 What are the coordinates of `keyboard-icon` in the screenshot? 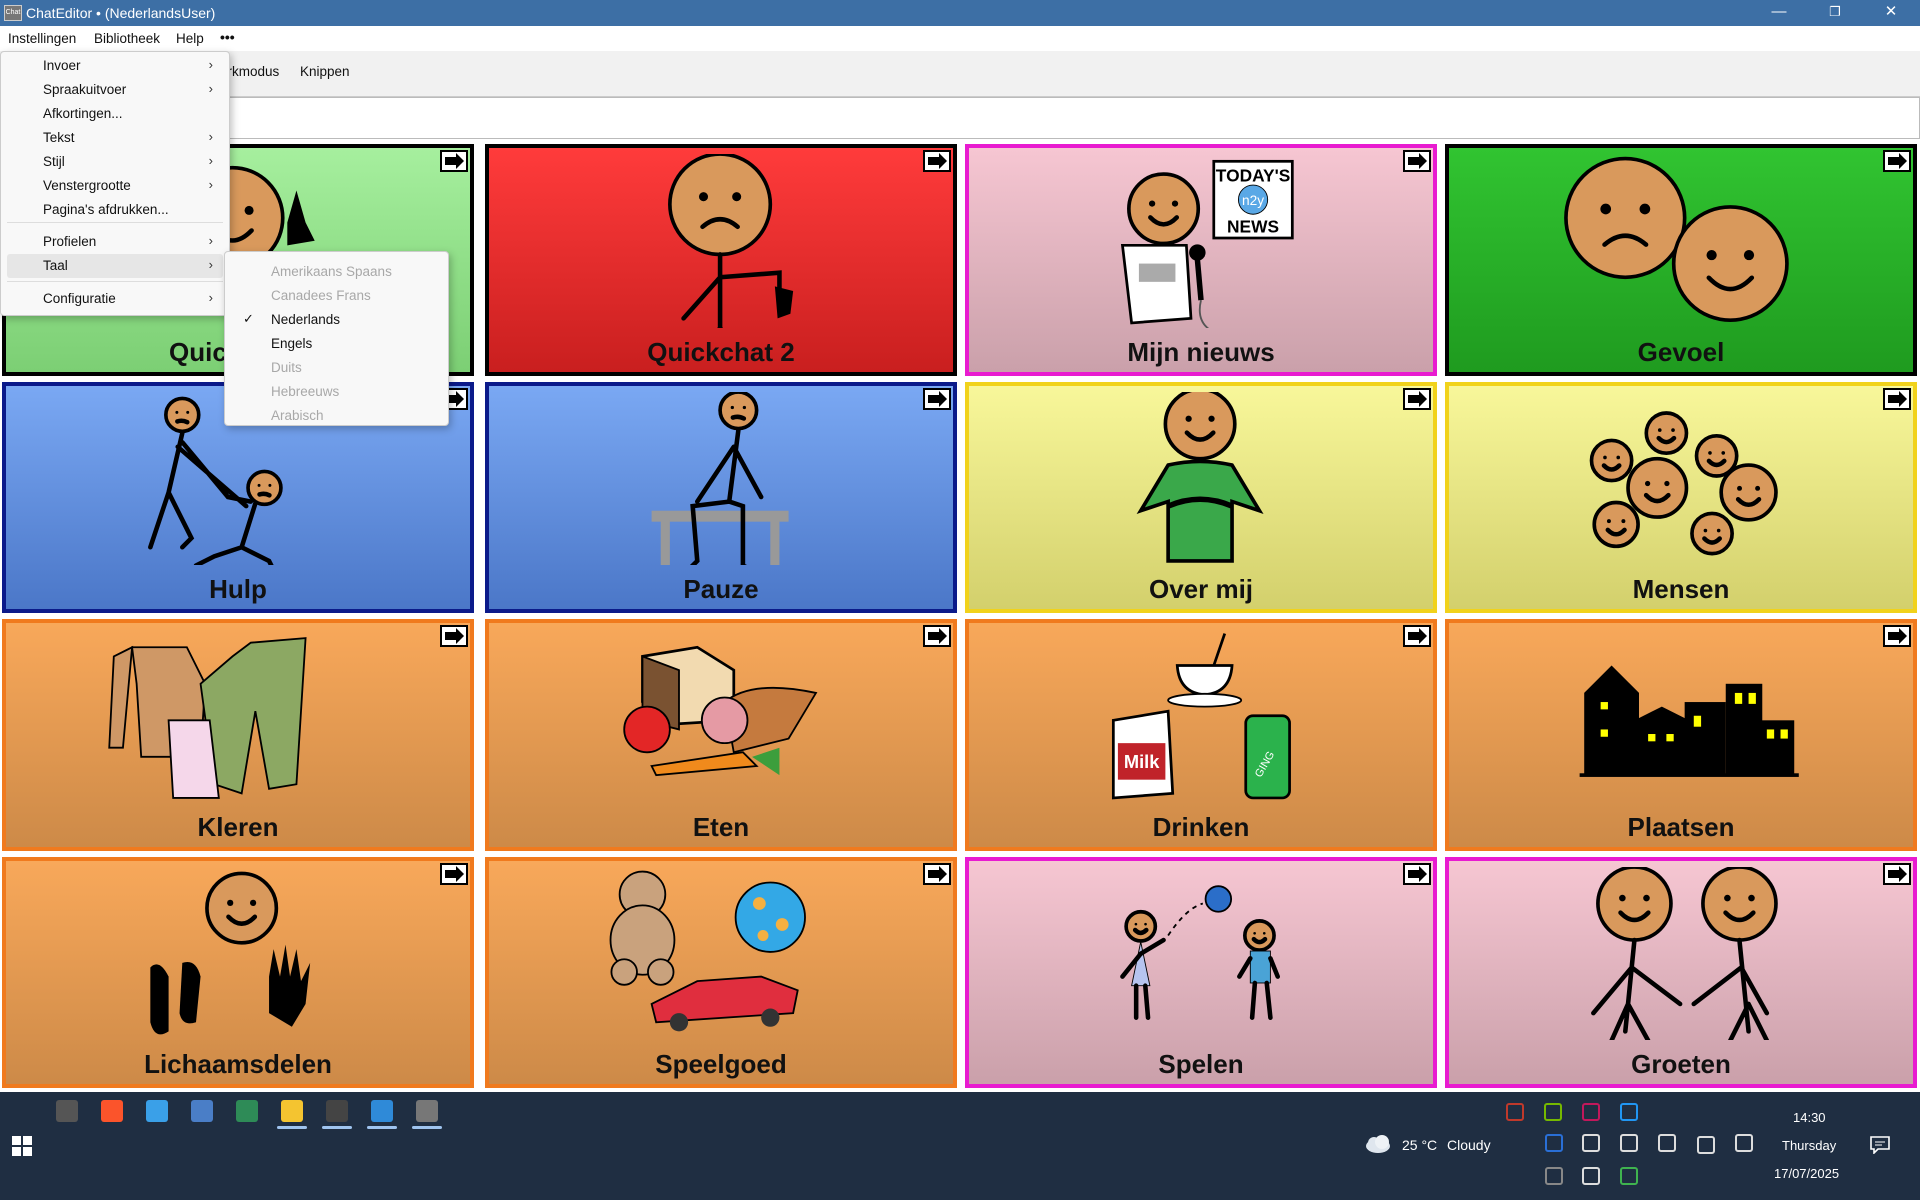 It's located at (1706, 1145).